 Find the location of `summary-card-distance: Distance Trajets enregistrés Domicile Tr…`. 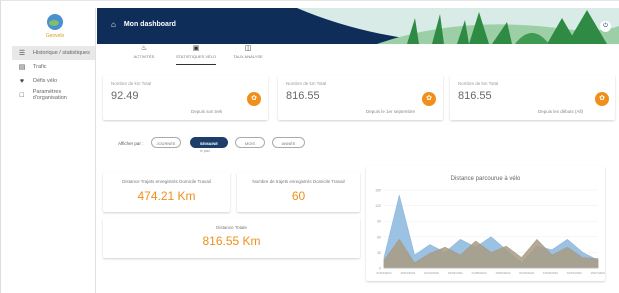

summary-card-distance: Distance Trajets enregistrés Domicile Tr… is located at coordinates (166, 192).